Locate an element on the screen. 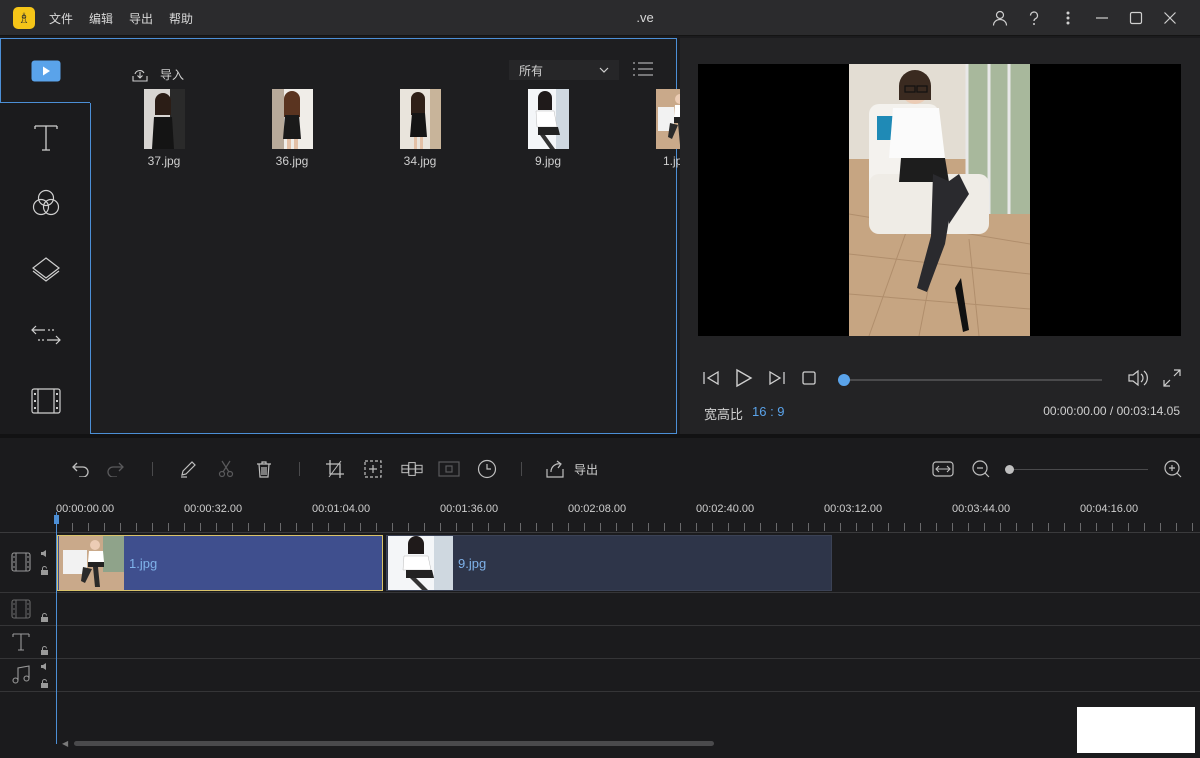  ruler-label: 00:02:08.00 is located at coordinates (597, 509).